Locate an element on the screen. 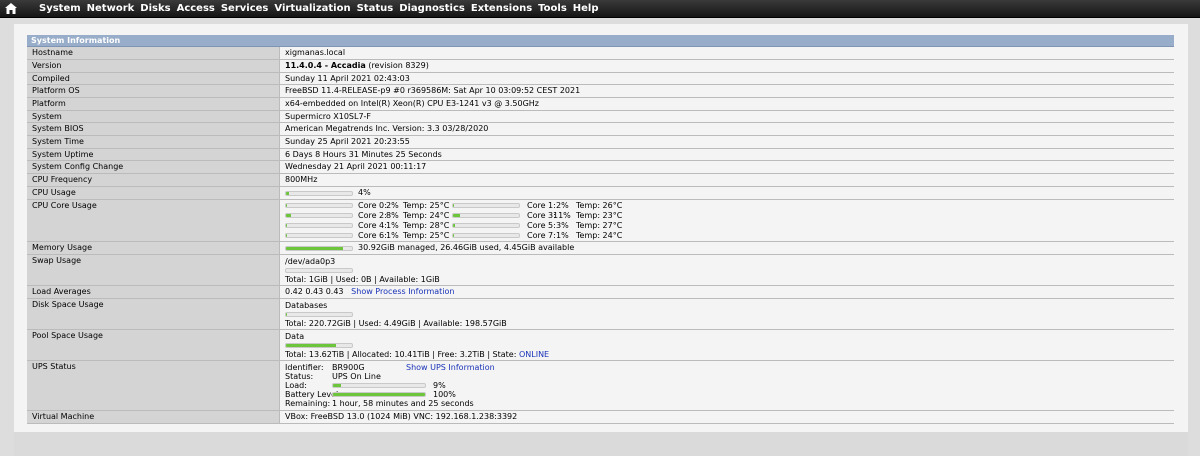 The height and width of the screenshot is (456, 1200). cpu-usage-bar is located at coordinates (319, 193).